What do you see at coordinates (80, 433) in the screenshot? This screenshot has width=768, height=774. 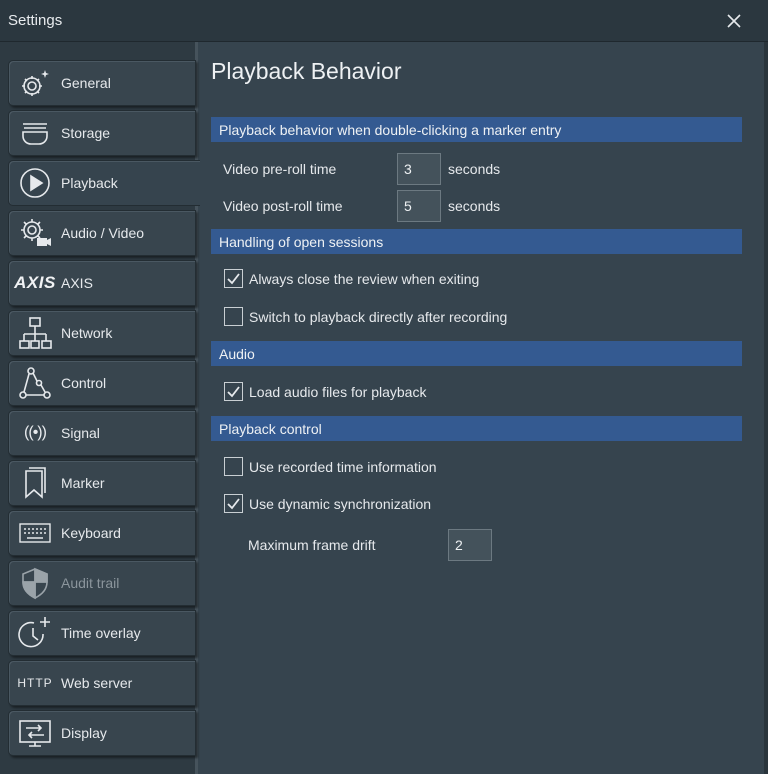 I see `sidebar-item-label: Signal` at bounding box center [80, 433].